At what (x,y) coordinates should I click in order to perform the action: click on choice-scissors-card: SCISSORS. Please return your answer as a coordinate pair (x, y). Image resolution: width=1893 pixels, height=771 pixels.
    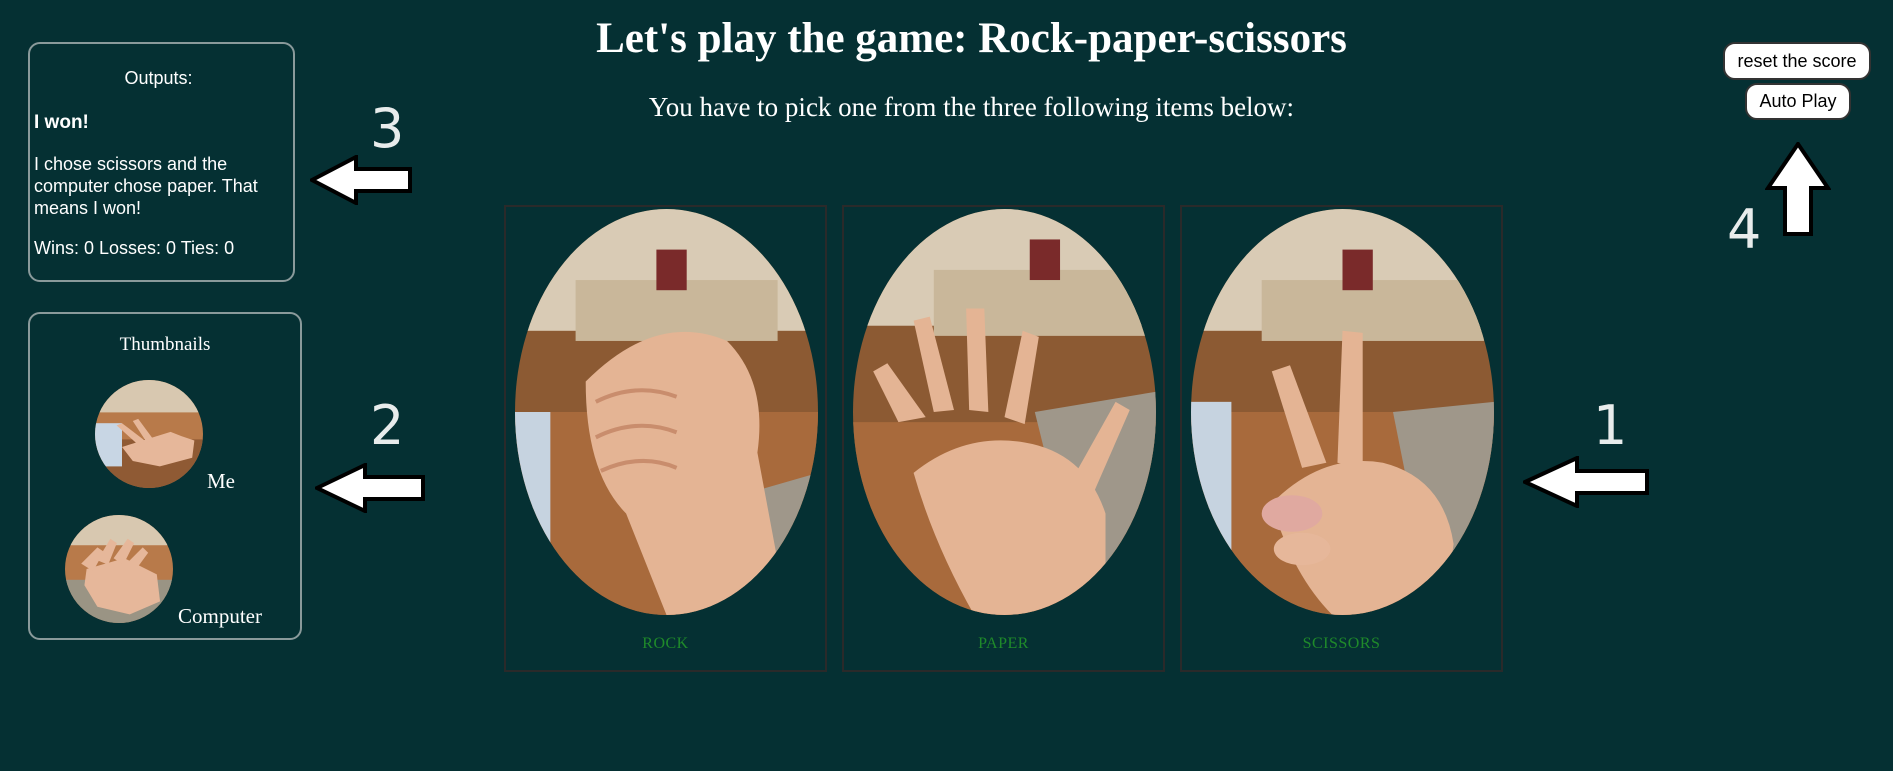
    Looking at the image, I should click on (1341, 438).